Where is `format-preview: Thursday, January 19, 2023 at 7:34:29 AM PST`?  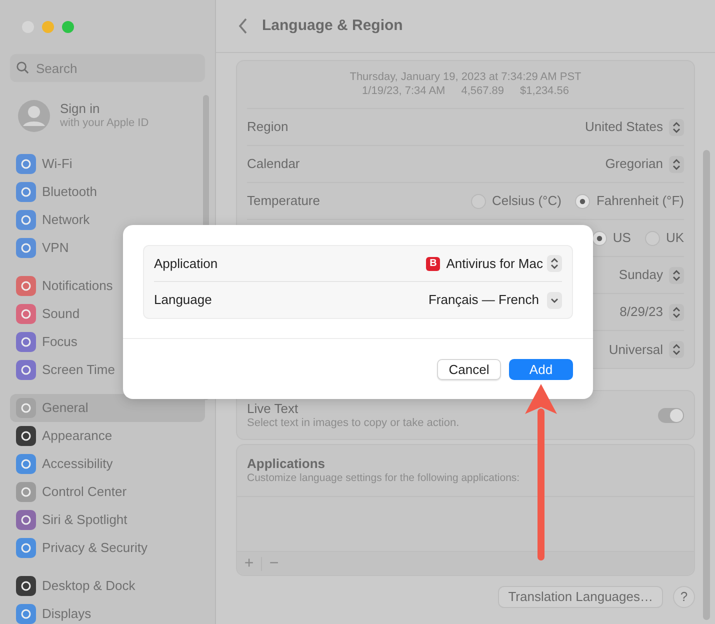
format-preview: Thursday, January 19, 2023 at 7:34:29 AM PST is located at coordinates (466, 77).